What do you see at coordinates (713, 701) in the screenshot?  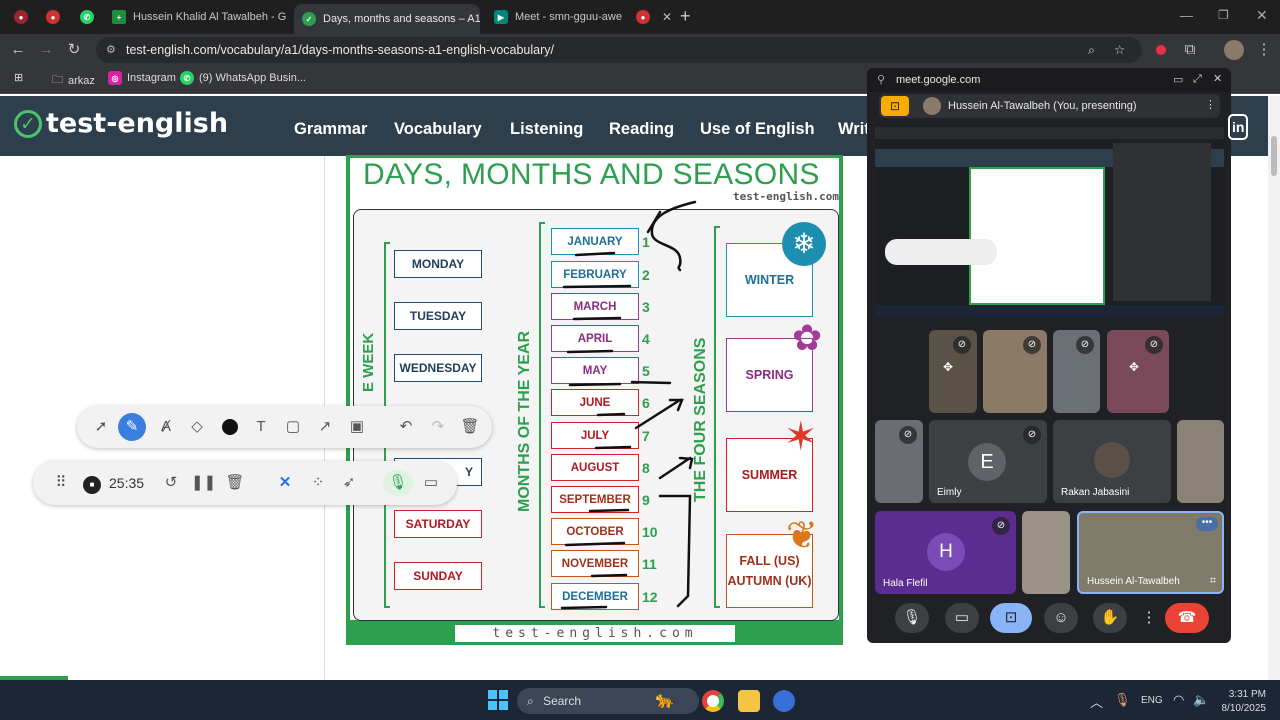 I see `chrome-icon` at bounding box center [713, 701].